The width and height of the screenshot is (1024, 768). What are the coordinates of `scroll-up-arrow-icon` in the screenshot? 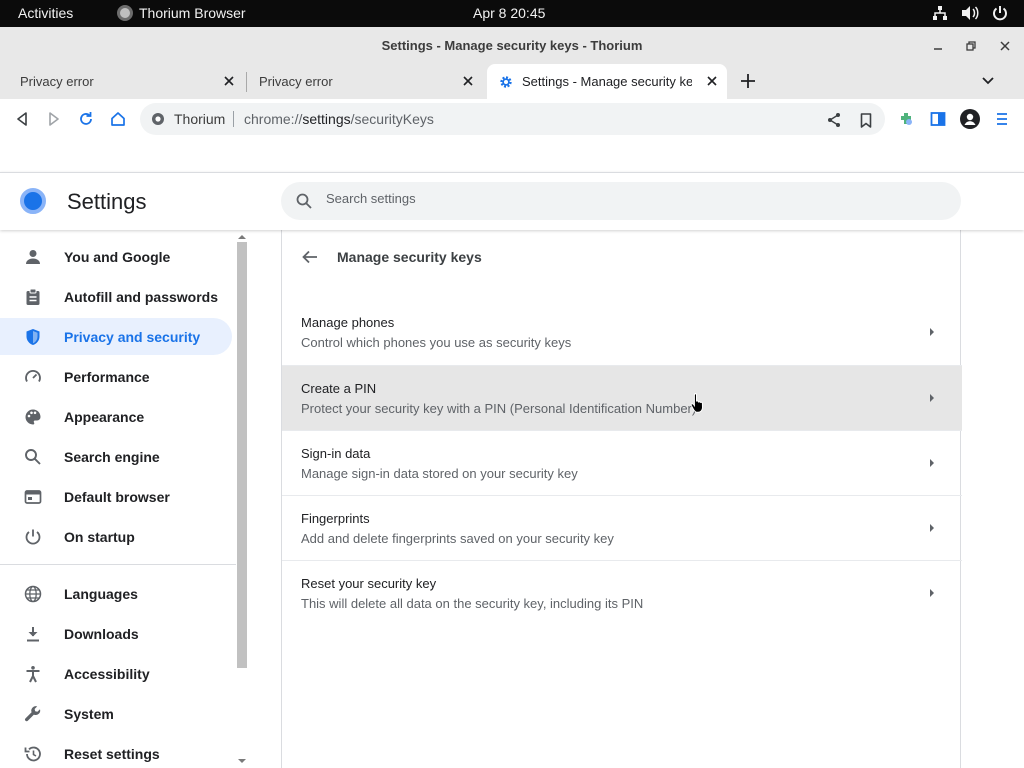 It's located at (242, 237).